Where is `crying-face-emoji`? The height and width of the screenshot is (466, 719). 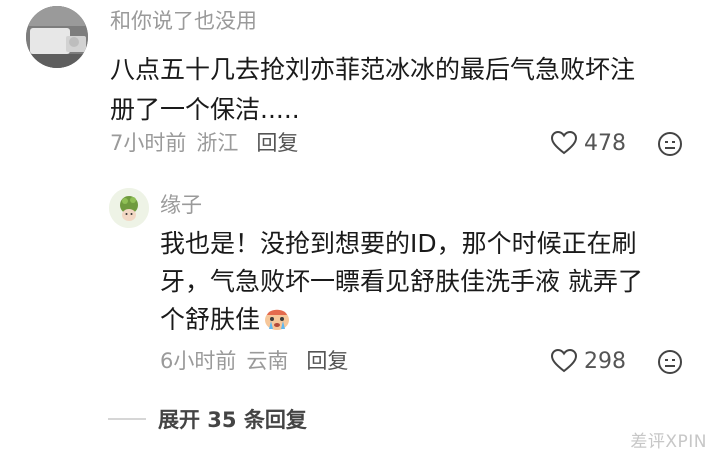
crying-face-emoji is located at coordinates (277, 319).